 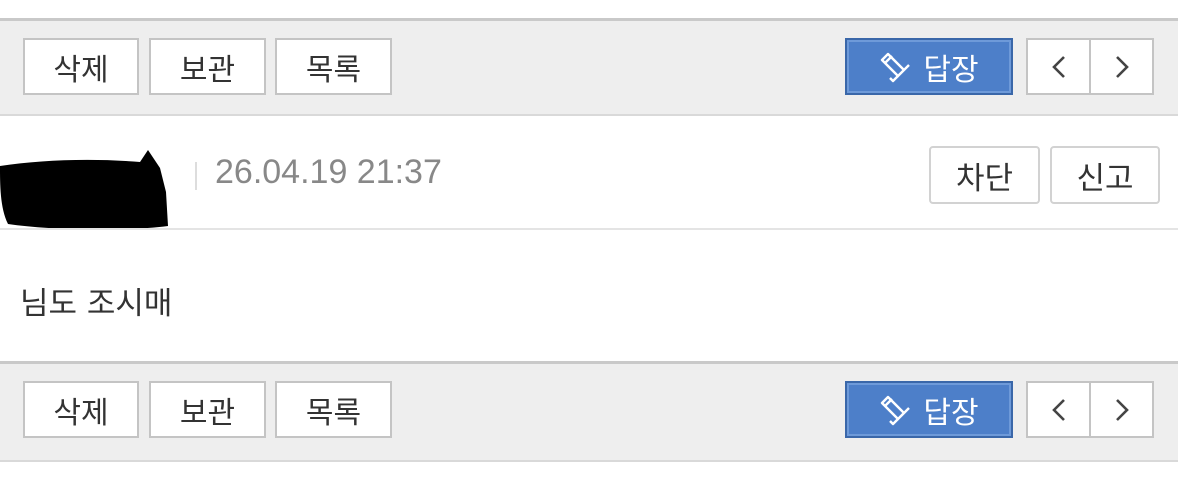 What do you see at coordinates (196, 176) in the screenshot?
I see `meta-separator` at bounding box center [196, 176].